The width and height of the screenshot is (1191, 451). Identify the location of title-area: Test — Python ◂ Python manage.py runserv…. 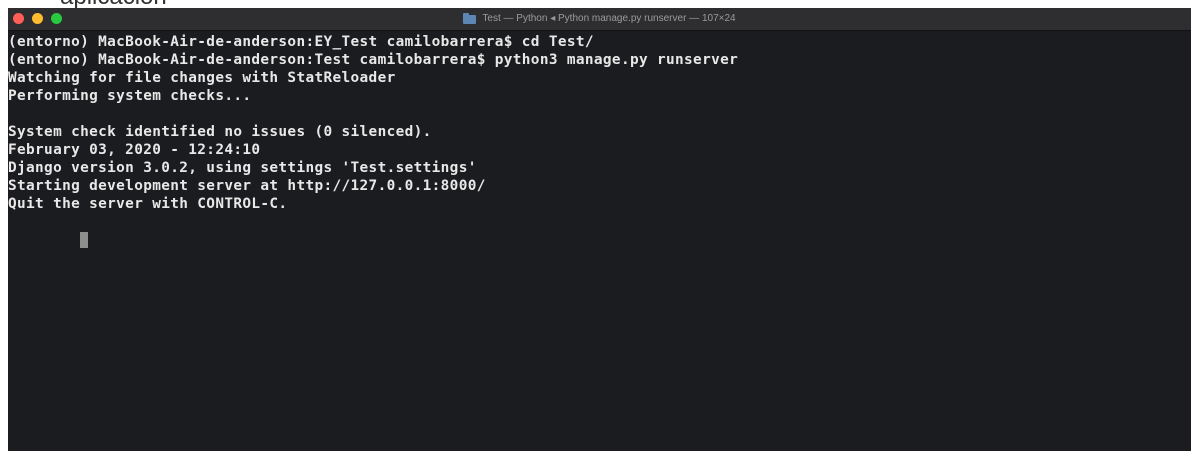
(599, 19).